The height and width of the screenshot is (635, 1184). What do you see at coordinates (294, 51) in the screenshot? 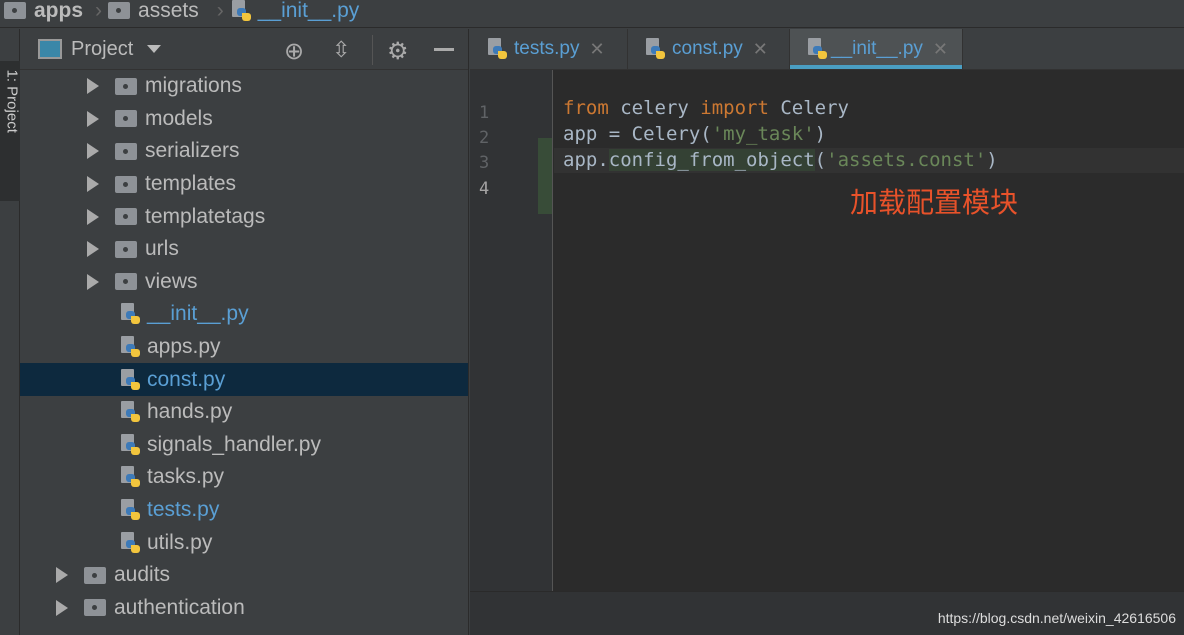
I see `locate-icon: ⊕` at bounding box center [294, 51].